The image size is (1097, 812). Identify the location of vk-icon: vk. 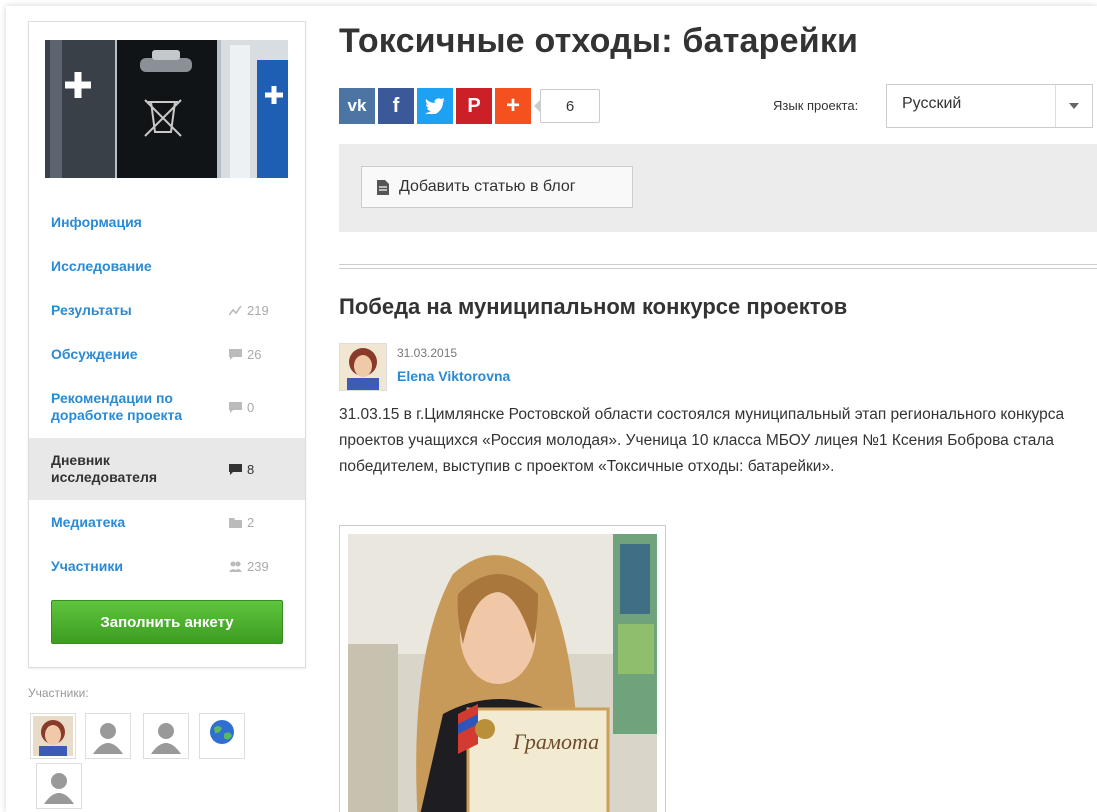
(357, 105).